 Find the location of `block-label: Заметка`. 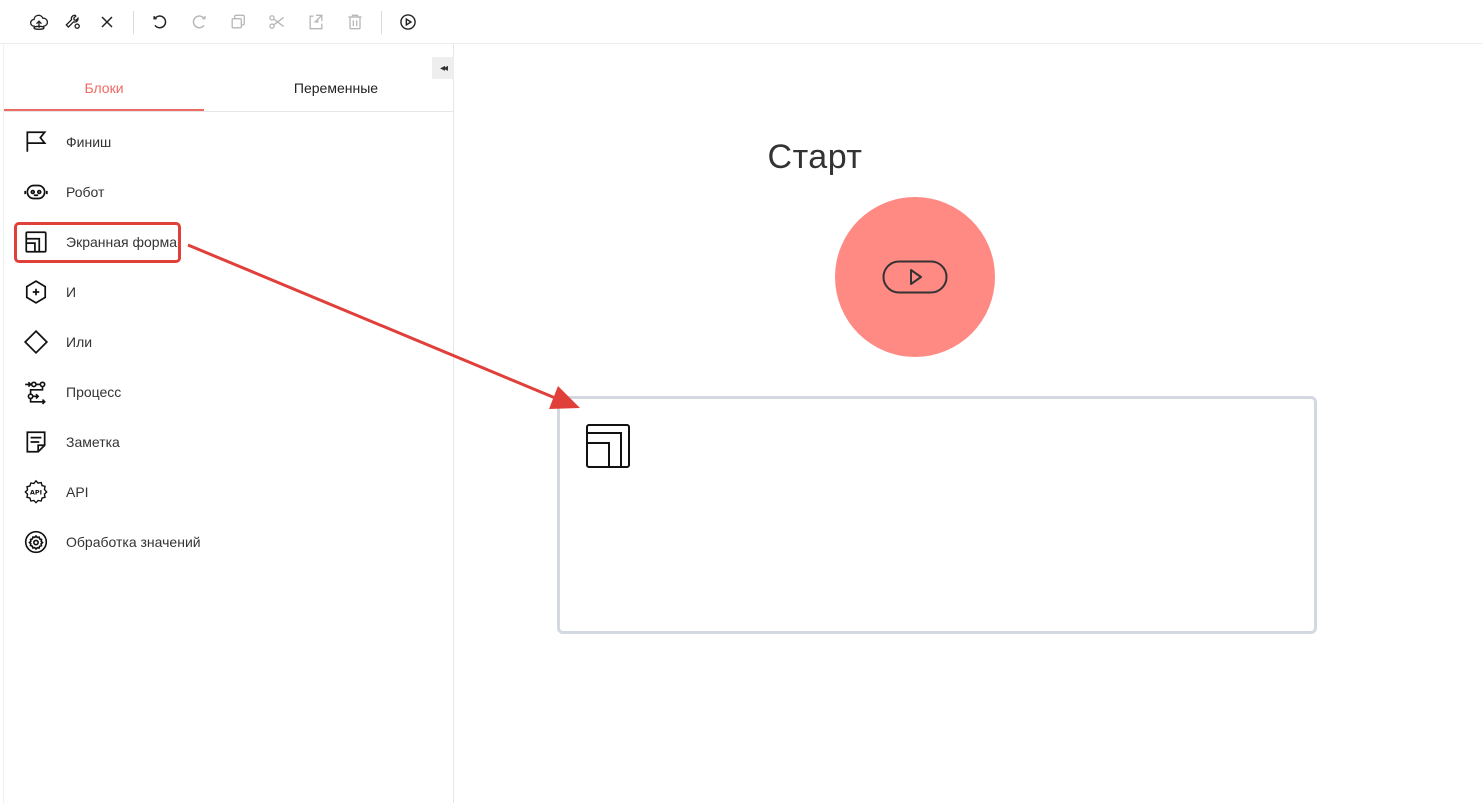

block-label: Заметка is located at coordinates (93, 442).